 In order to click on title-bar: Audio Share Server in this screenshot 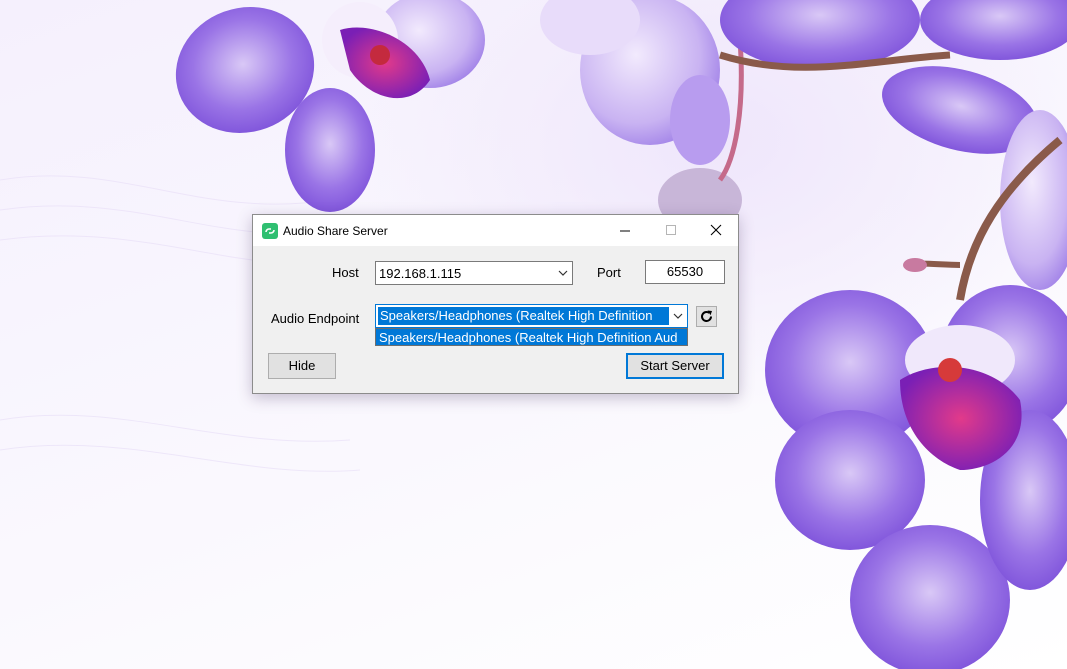, I will do `click(495, 230)`.